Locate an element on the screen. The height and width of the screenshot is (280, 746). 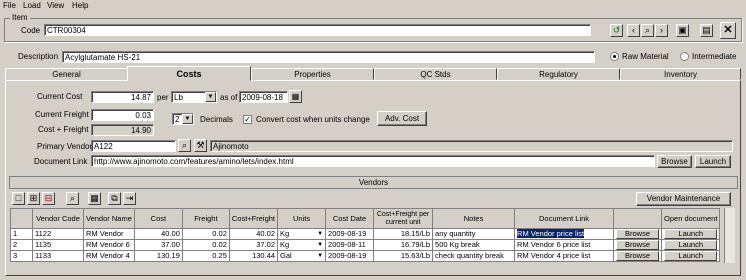
notes-cell: check quantity break is located at coordinates (474, 256).